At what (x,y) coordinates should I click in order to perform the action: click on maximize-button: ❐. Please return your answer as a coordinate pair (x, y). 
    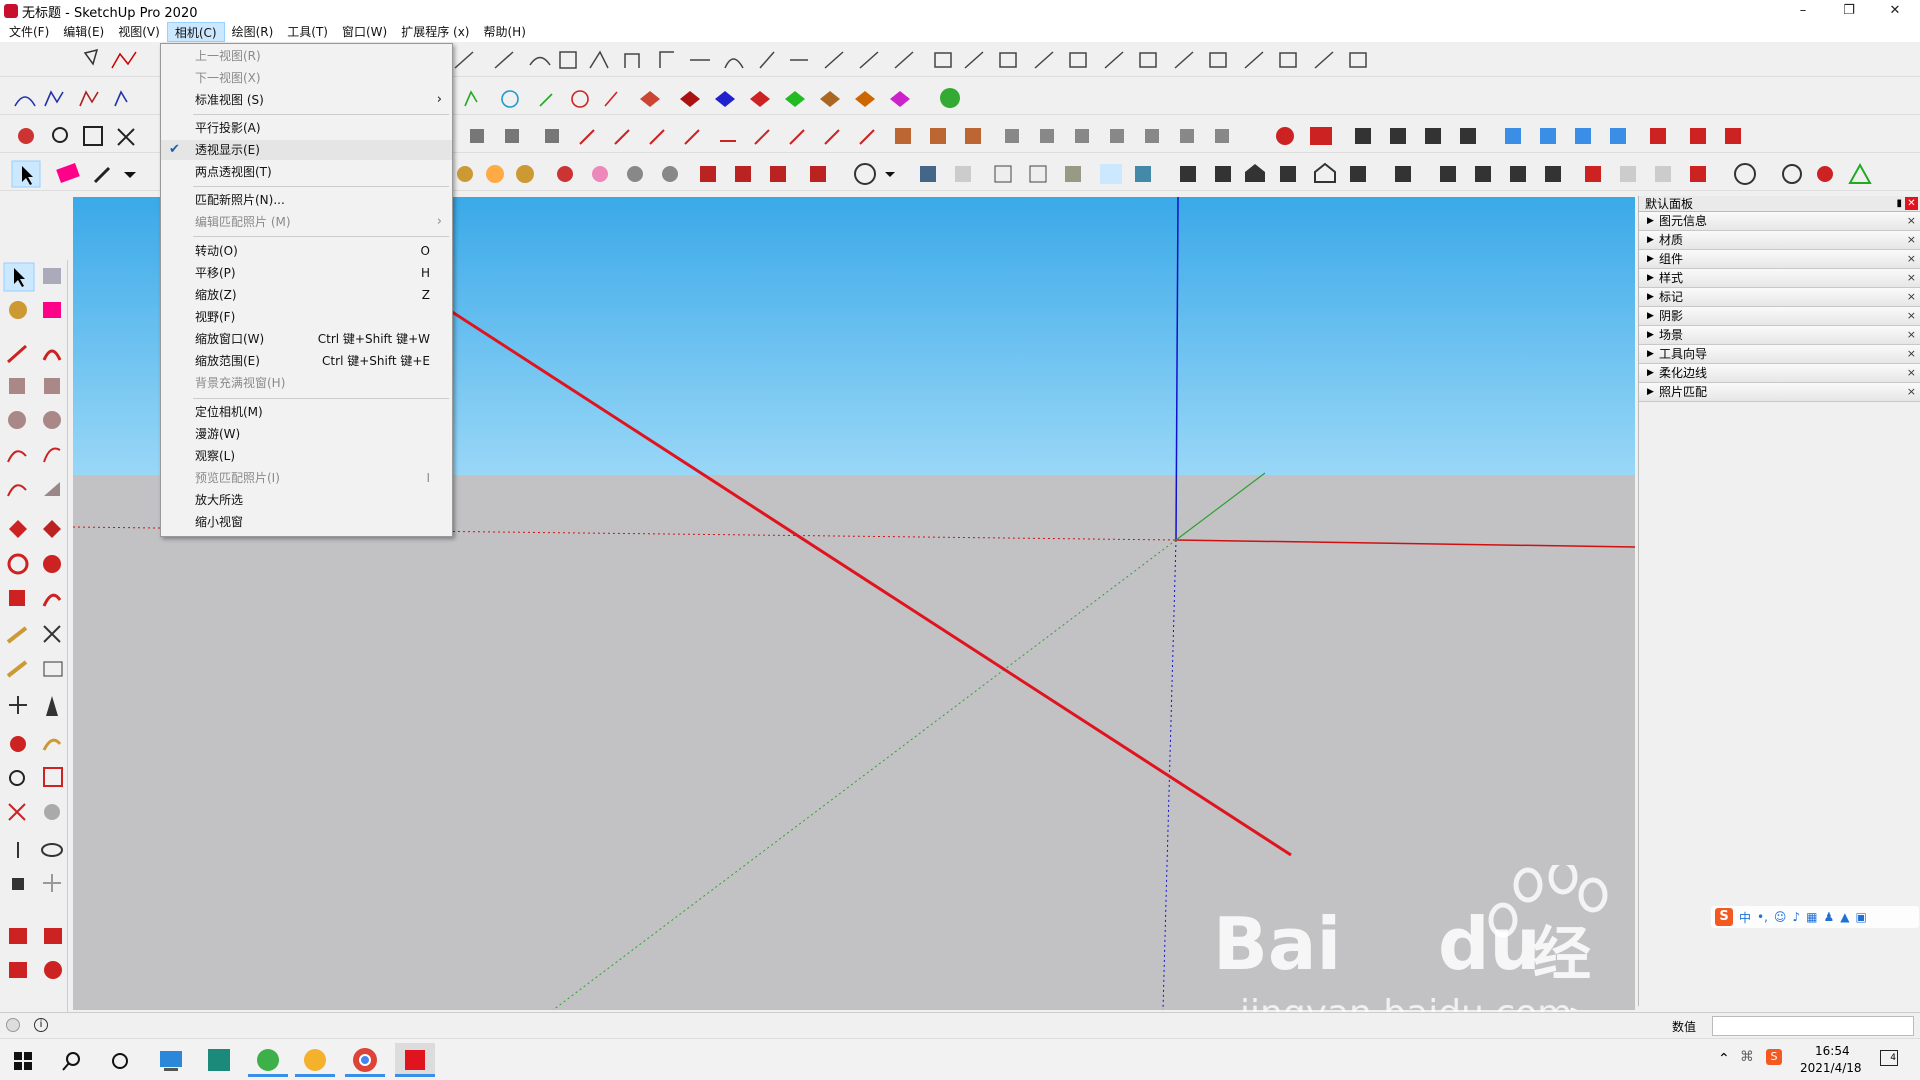
    Looking at the image, I should click on (1849, 11).